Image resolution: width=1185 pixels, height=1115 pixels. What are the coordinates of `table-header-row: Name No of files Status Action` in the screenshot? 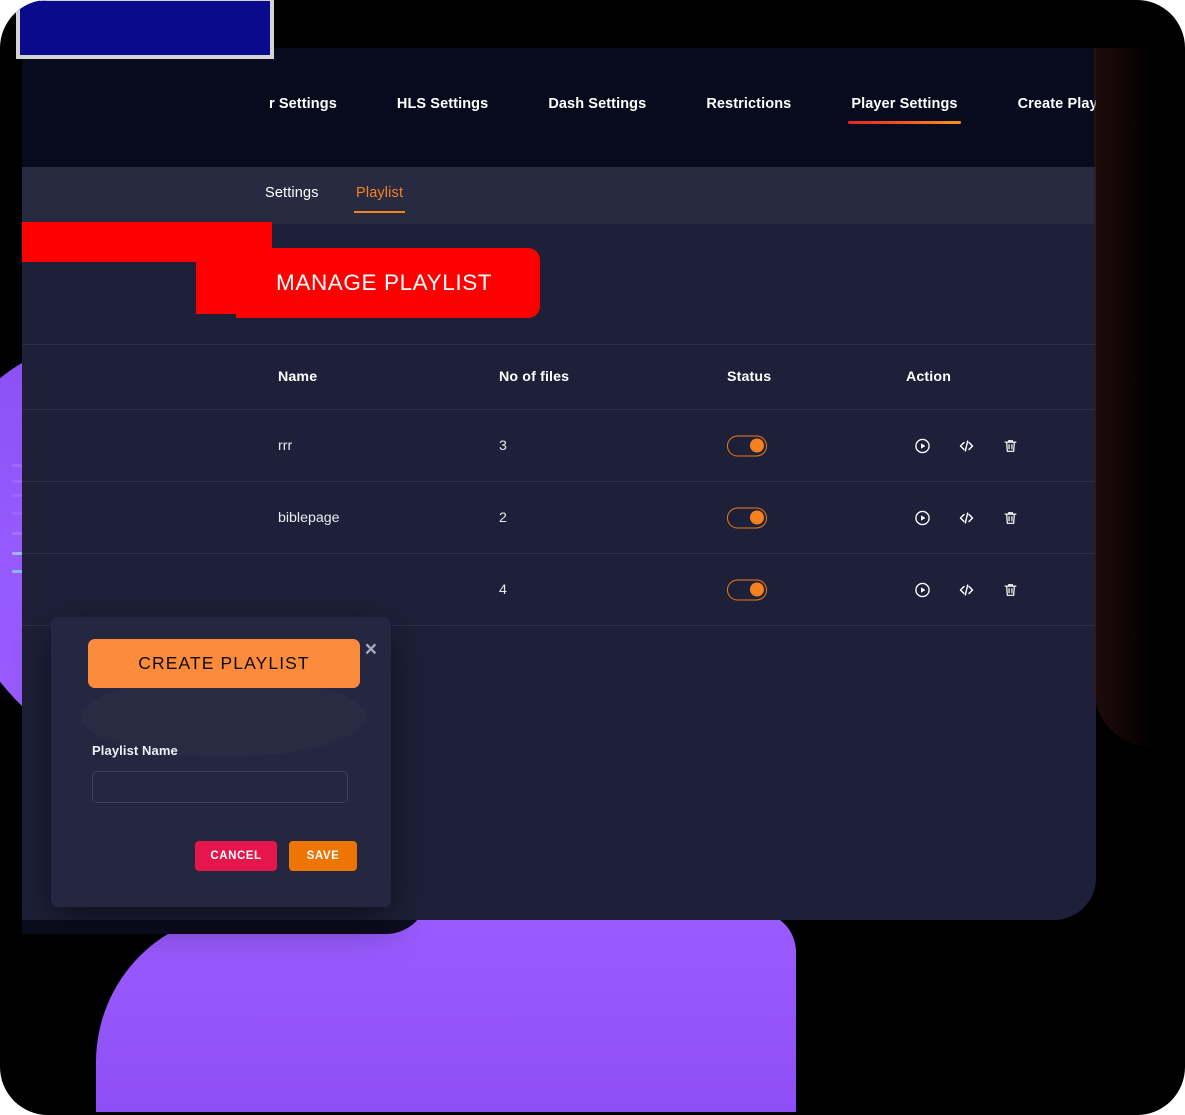 It's located at (559, 377).